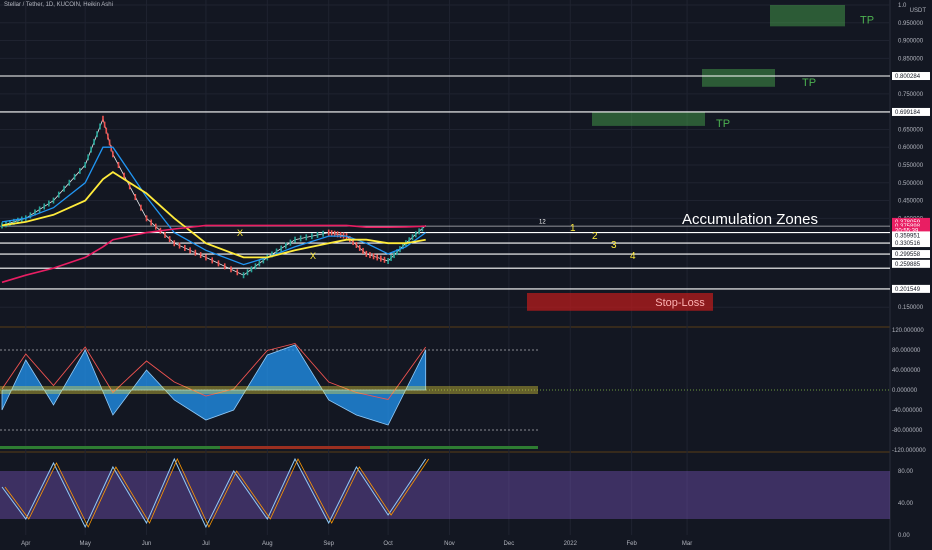 The image size is (932, 550). Describe the element at coordinates (908, 255) in the screenshot. I see `price-level-label: 0.299558` at that location.